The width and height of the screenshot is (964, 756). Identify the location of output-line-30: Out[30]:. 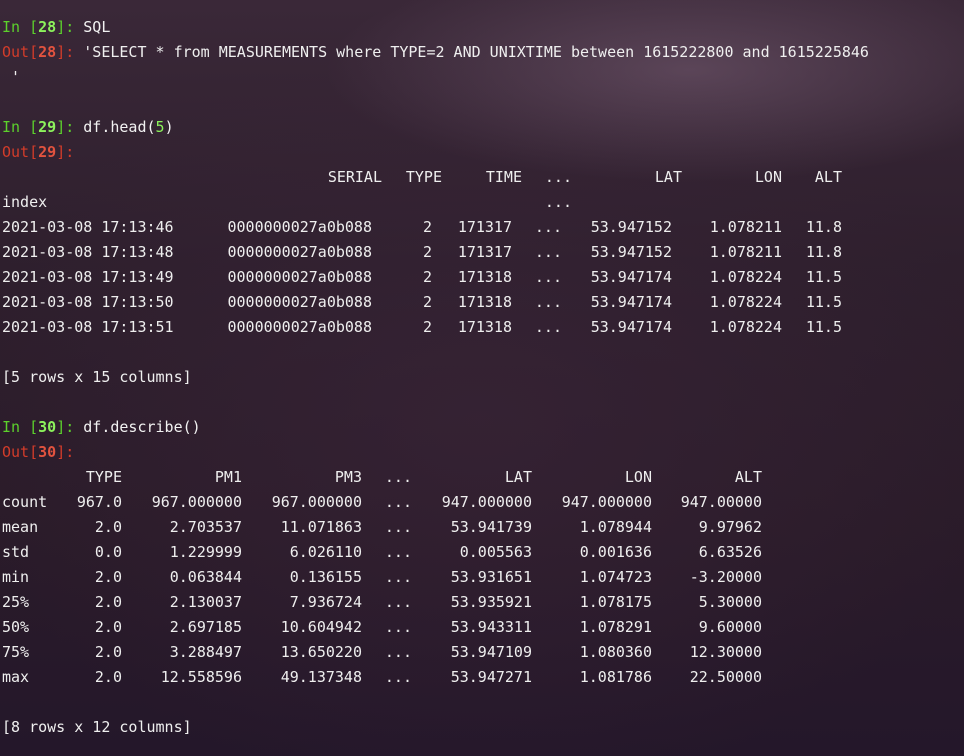
(483, 452).